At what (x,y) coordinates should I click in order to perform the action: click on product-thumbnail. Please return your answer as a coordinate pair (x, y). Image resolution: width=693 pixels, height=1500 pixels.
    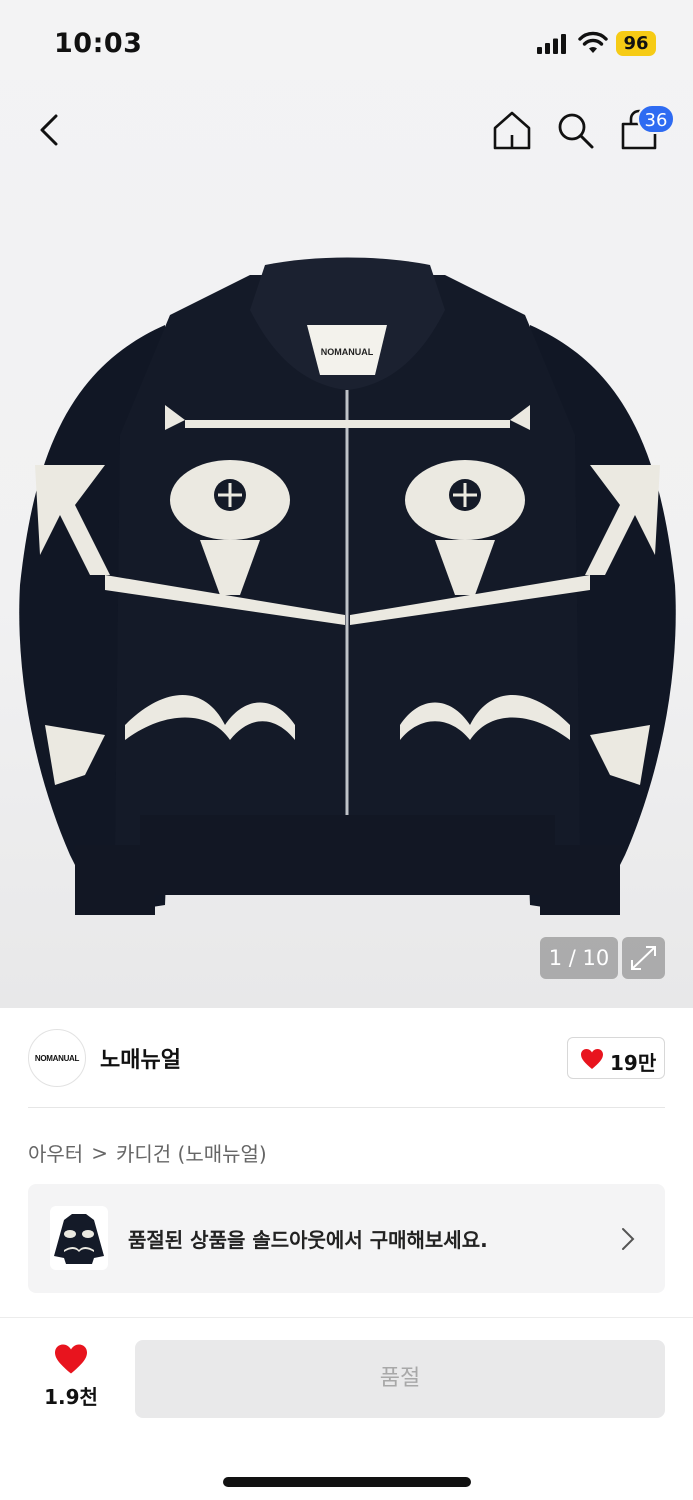
    Looking at the image, I should click on (79, 1238).